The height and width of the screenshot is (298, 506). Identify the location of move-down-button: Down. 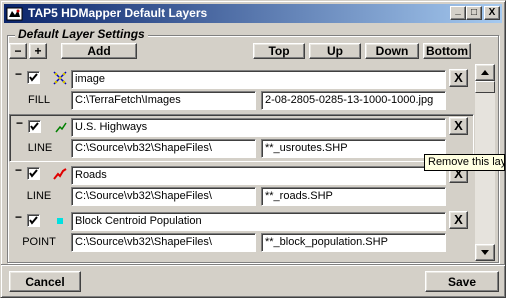
(392, 51).